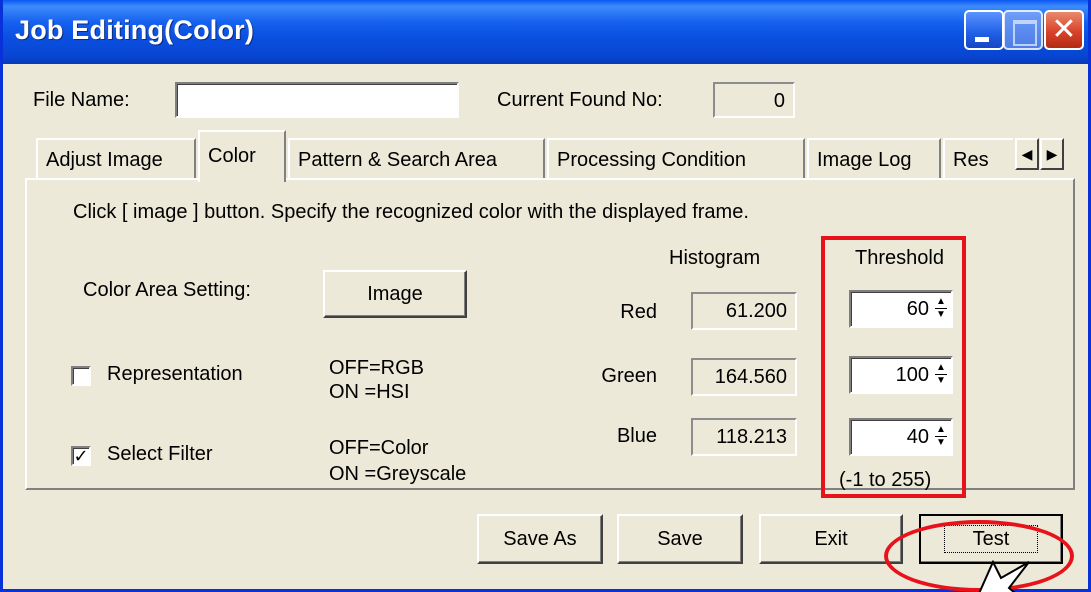 The image size is (1091, 592). What do you see at coordinates (540, 539) in the screenshot?
I see `save-as-button: Save As` at bounding box center [540, 539].